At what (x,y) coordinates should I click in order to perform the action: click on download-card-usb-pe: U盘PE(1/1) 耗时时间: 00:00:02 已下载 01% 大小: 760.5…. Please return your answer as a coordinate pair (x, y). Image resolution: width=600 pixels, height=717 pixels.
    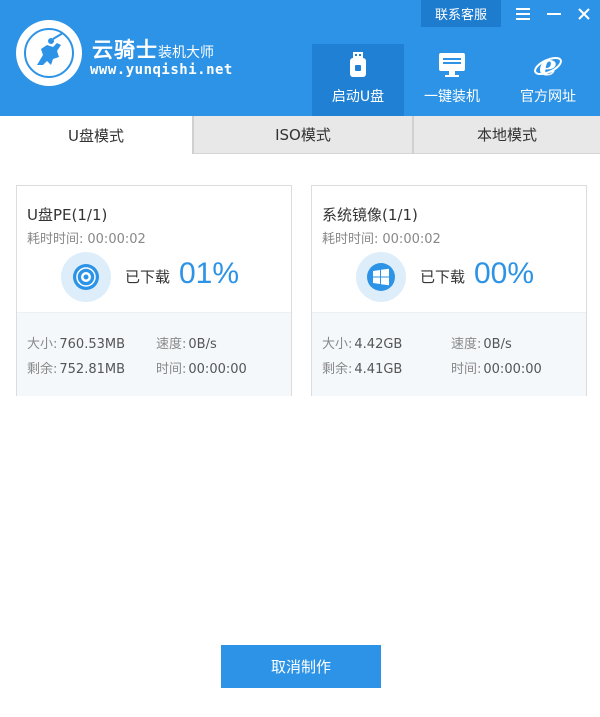
    Looking at the image, I should click on (154, 290).